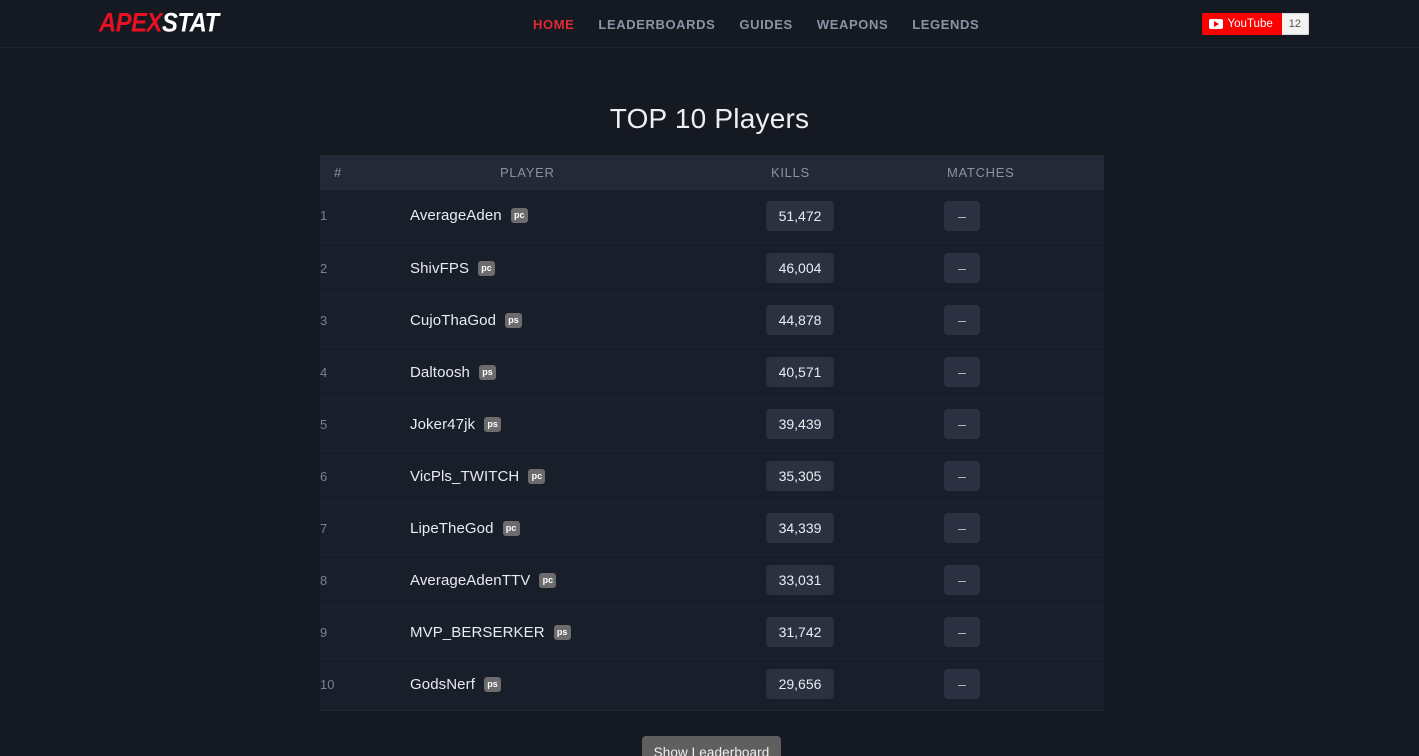 The width and height of the screenshot is (1419, 756). What do you see at coordinates (855, 172) in the screenshot?
I see `column-header-kills: KILLS` at bounding box center [855, 172].